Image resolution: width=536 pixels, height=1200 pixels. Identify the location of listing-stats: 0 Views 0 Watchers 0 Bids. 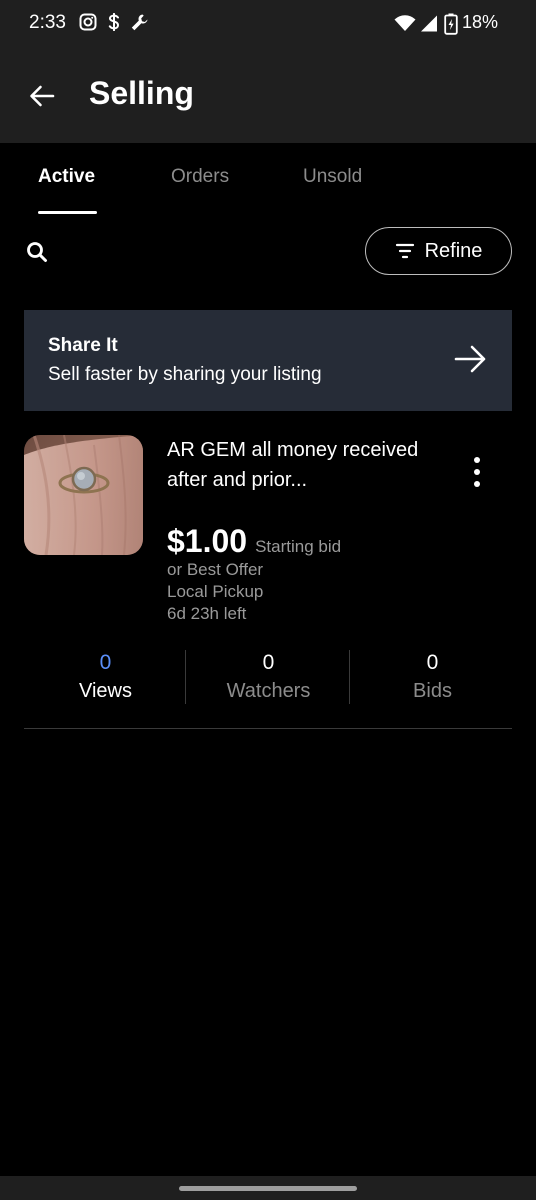
(268, 678).